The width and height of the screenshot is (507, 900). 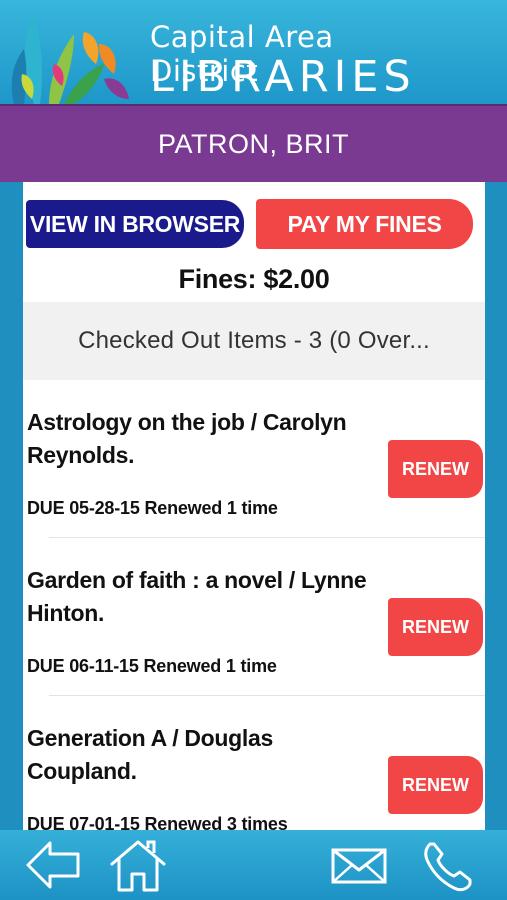 What do you see at coordinates (11, 506) in the screenshot?
I see `left-rail` at bounding box center [11, 506].